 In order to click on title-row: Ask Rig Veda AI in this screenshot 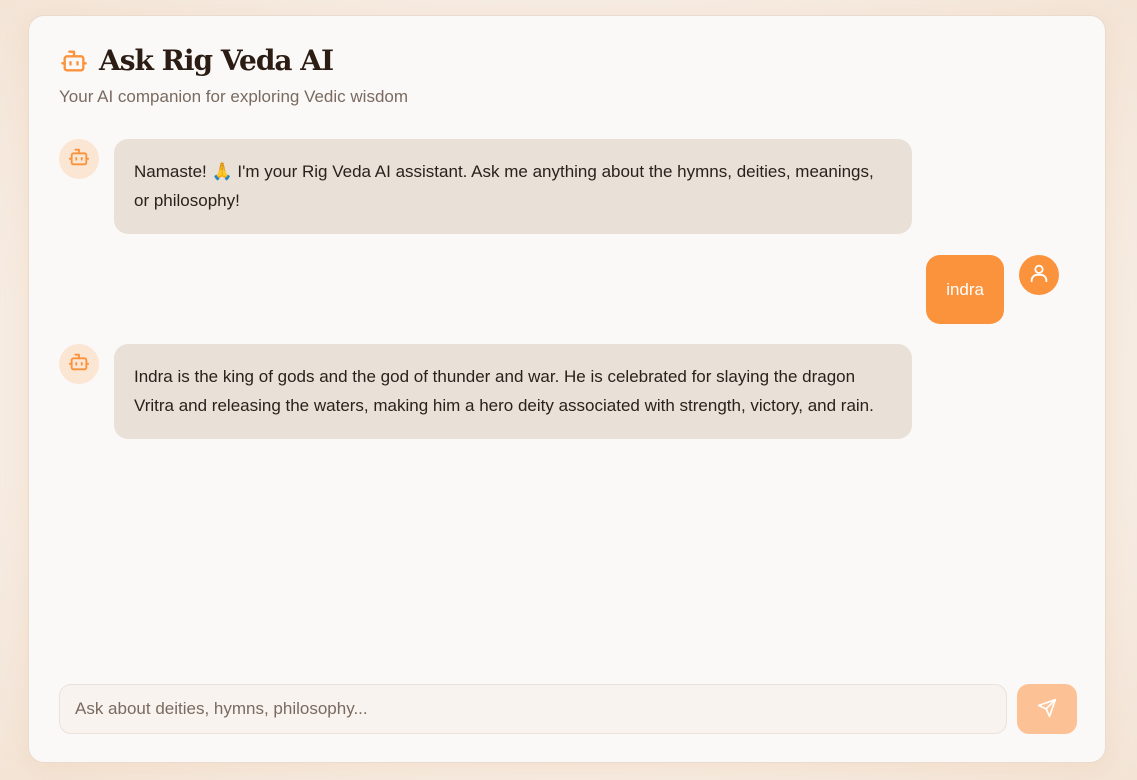, I will do `click(233, 60)`.